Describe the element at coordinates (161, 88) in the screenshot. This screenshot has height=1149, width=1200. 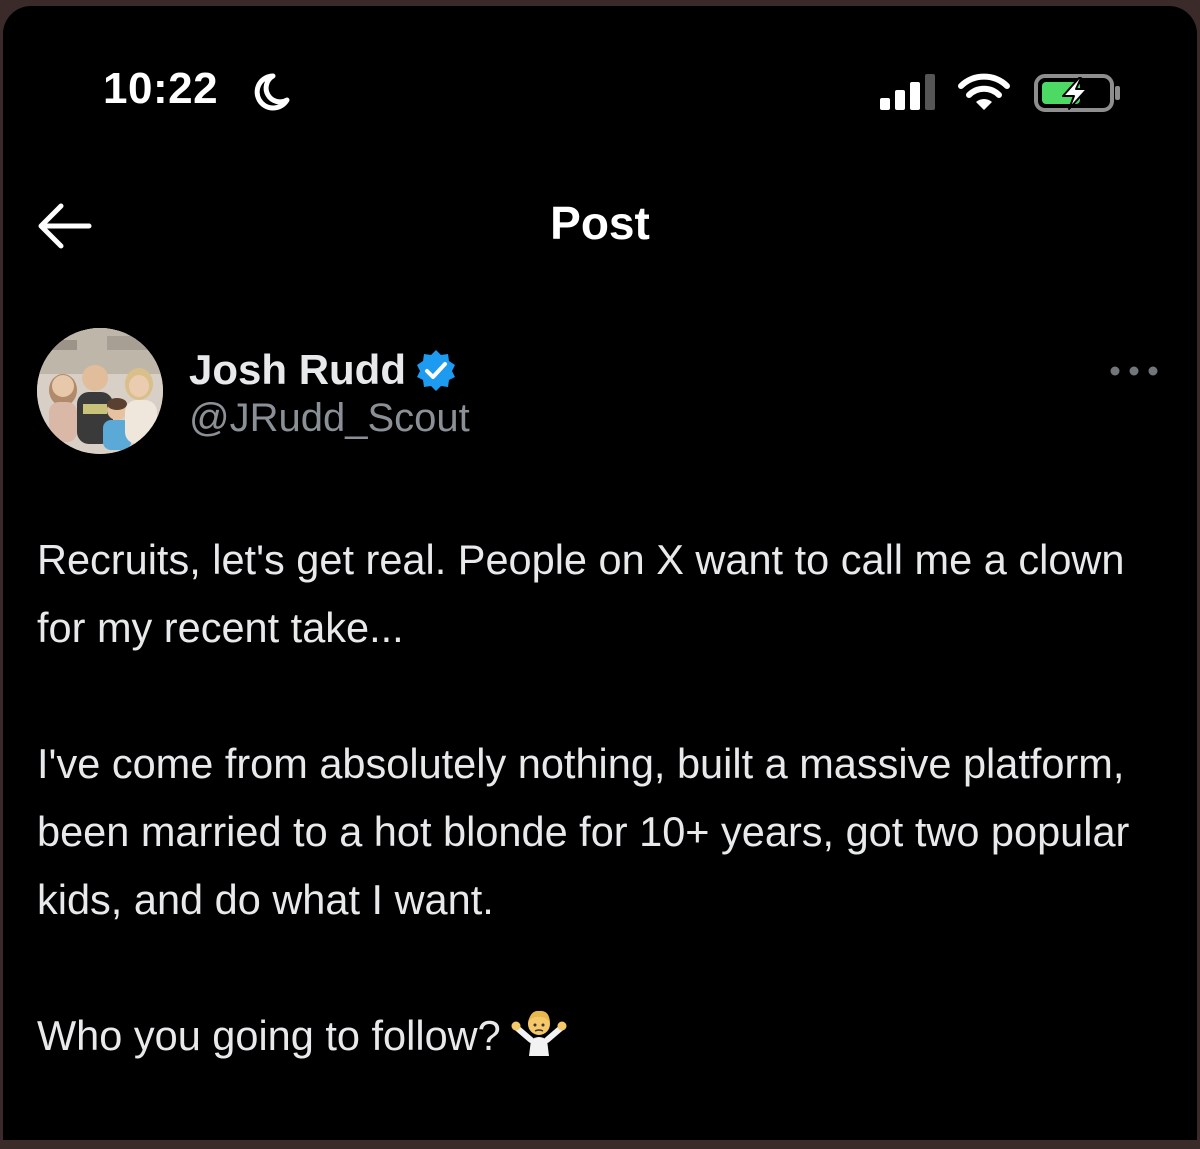
I see `status-time: 10:22` at that location.